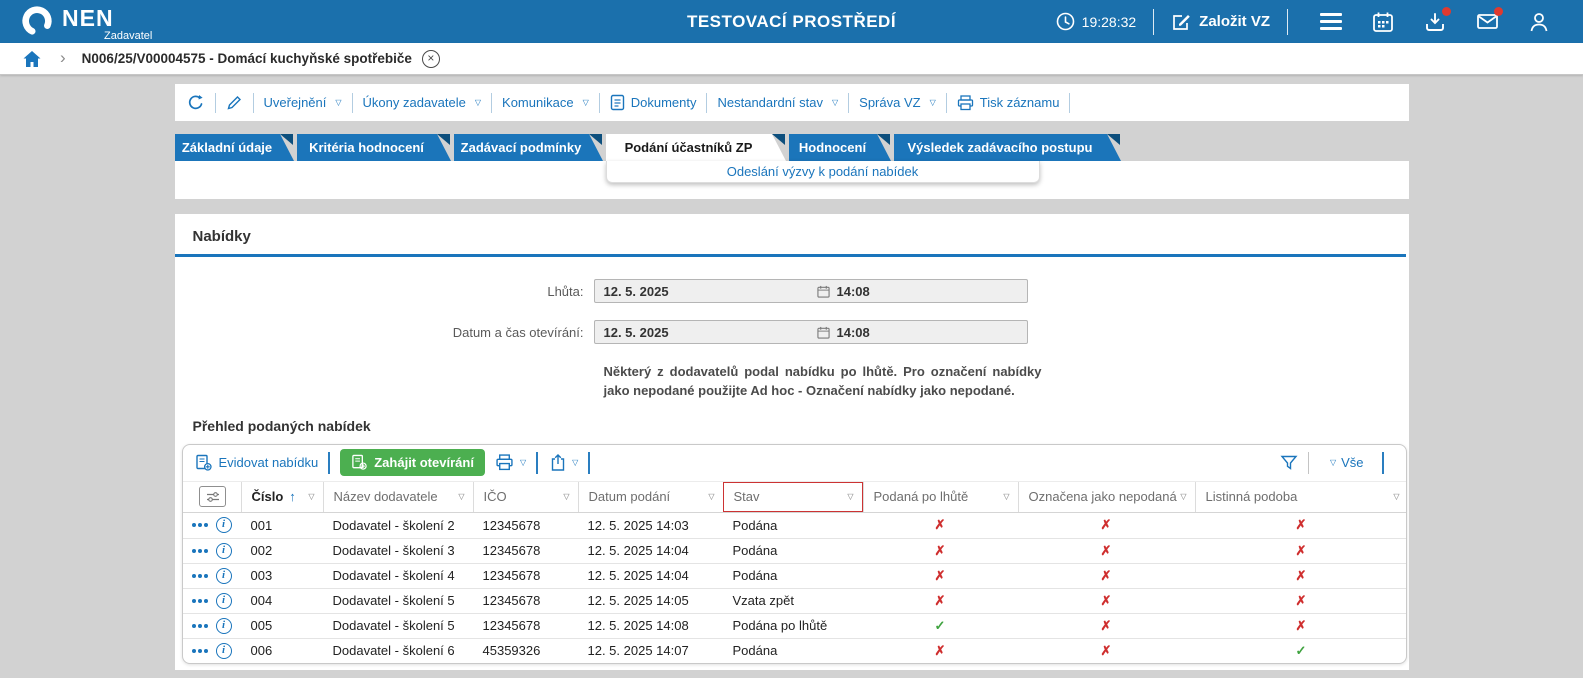 This screenshot has height=678, width=1583. I want to click on opening-input: 12. 5. 2025 14:08, so click(810, 332).